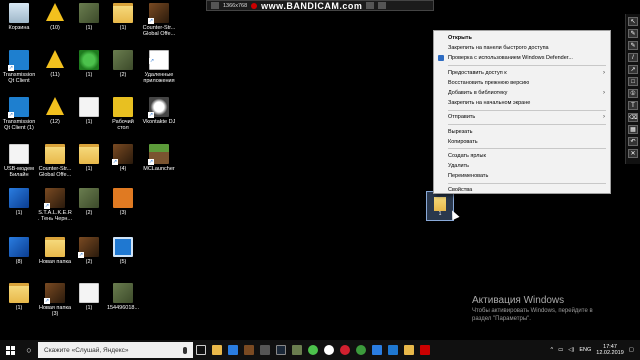 The height and width of the screenshot is (360, 640). I want to click on desktop-icon: Vkontakte DJ, so click(159, 111).